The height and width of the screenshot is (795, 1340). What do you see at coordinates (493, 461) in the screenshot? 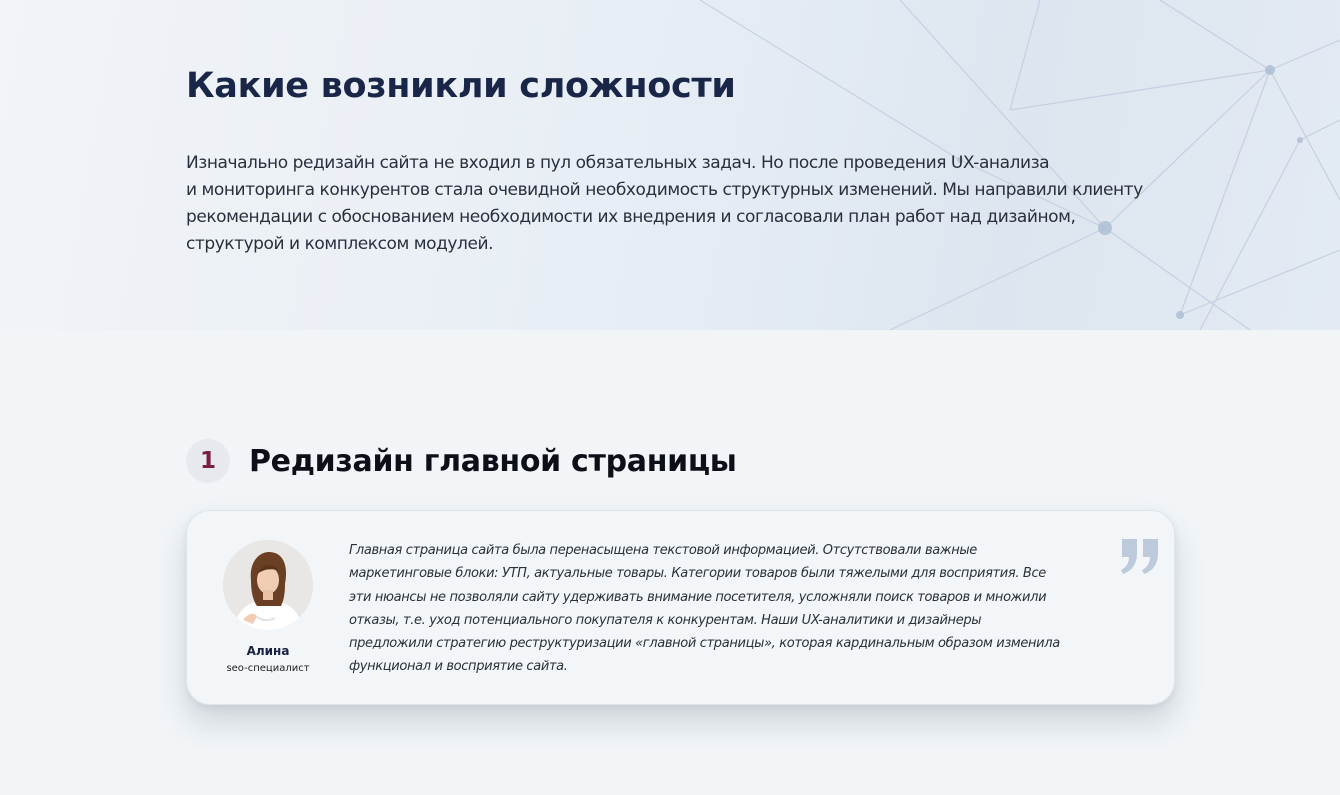
I see `section-title: Редизайн главной страницы` at bounding box center [493, 461].